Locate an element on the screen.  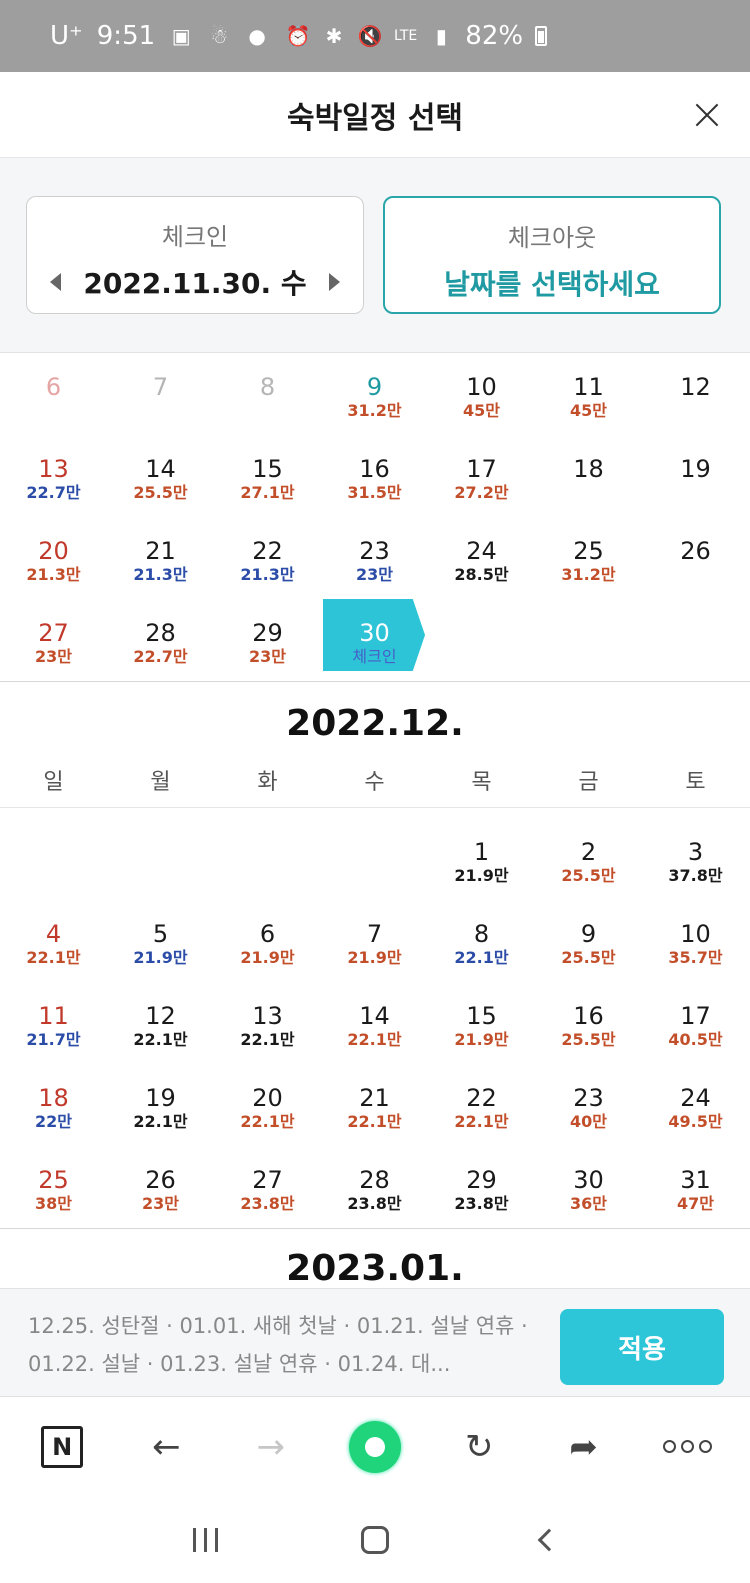
day-cell: 18 is located at coordinates (588, 476).